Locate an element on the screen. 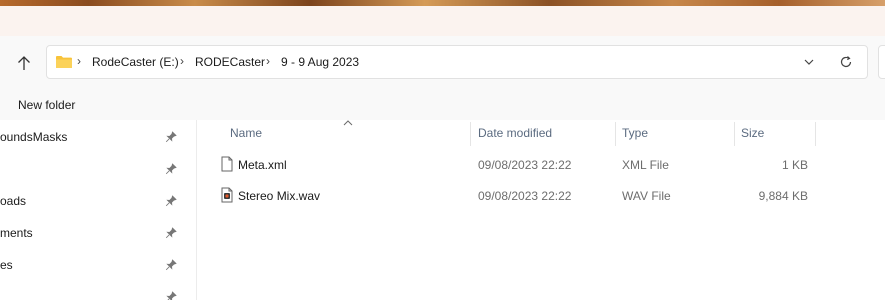  sidebar-item-pictures: es is located at coordinates (94, 265).